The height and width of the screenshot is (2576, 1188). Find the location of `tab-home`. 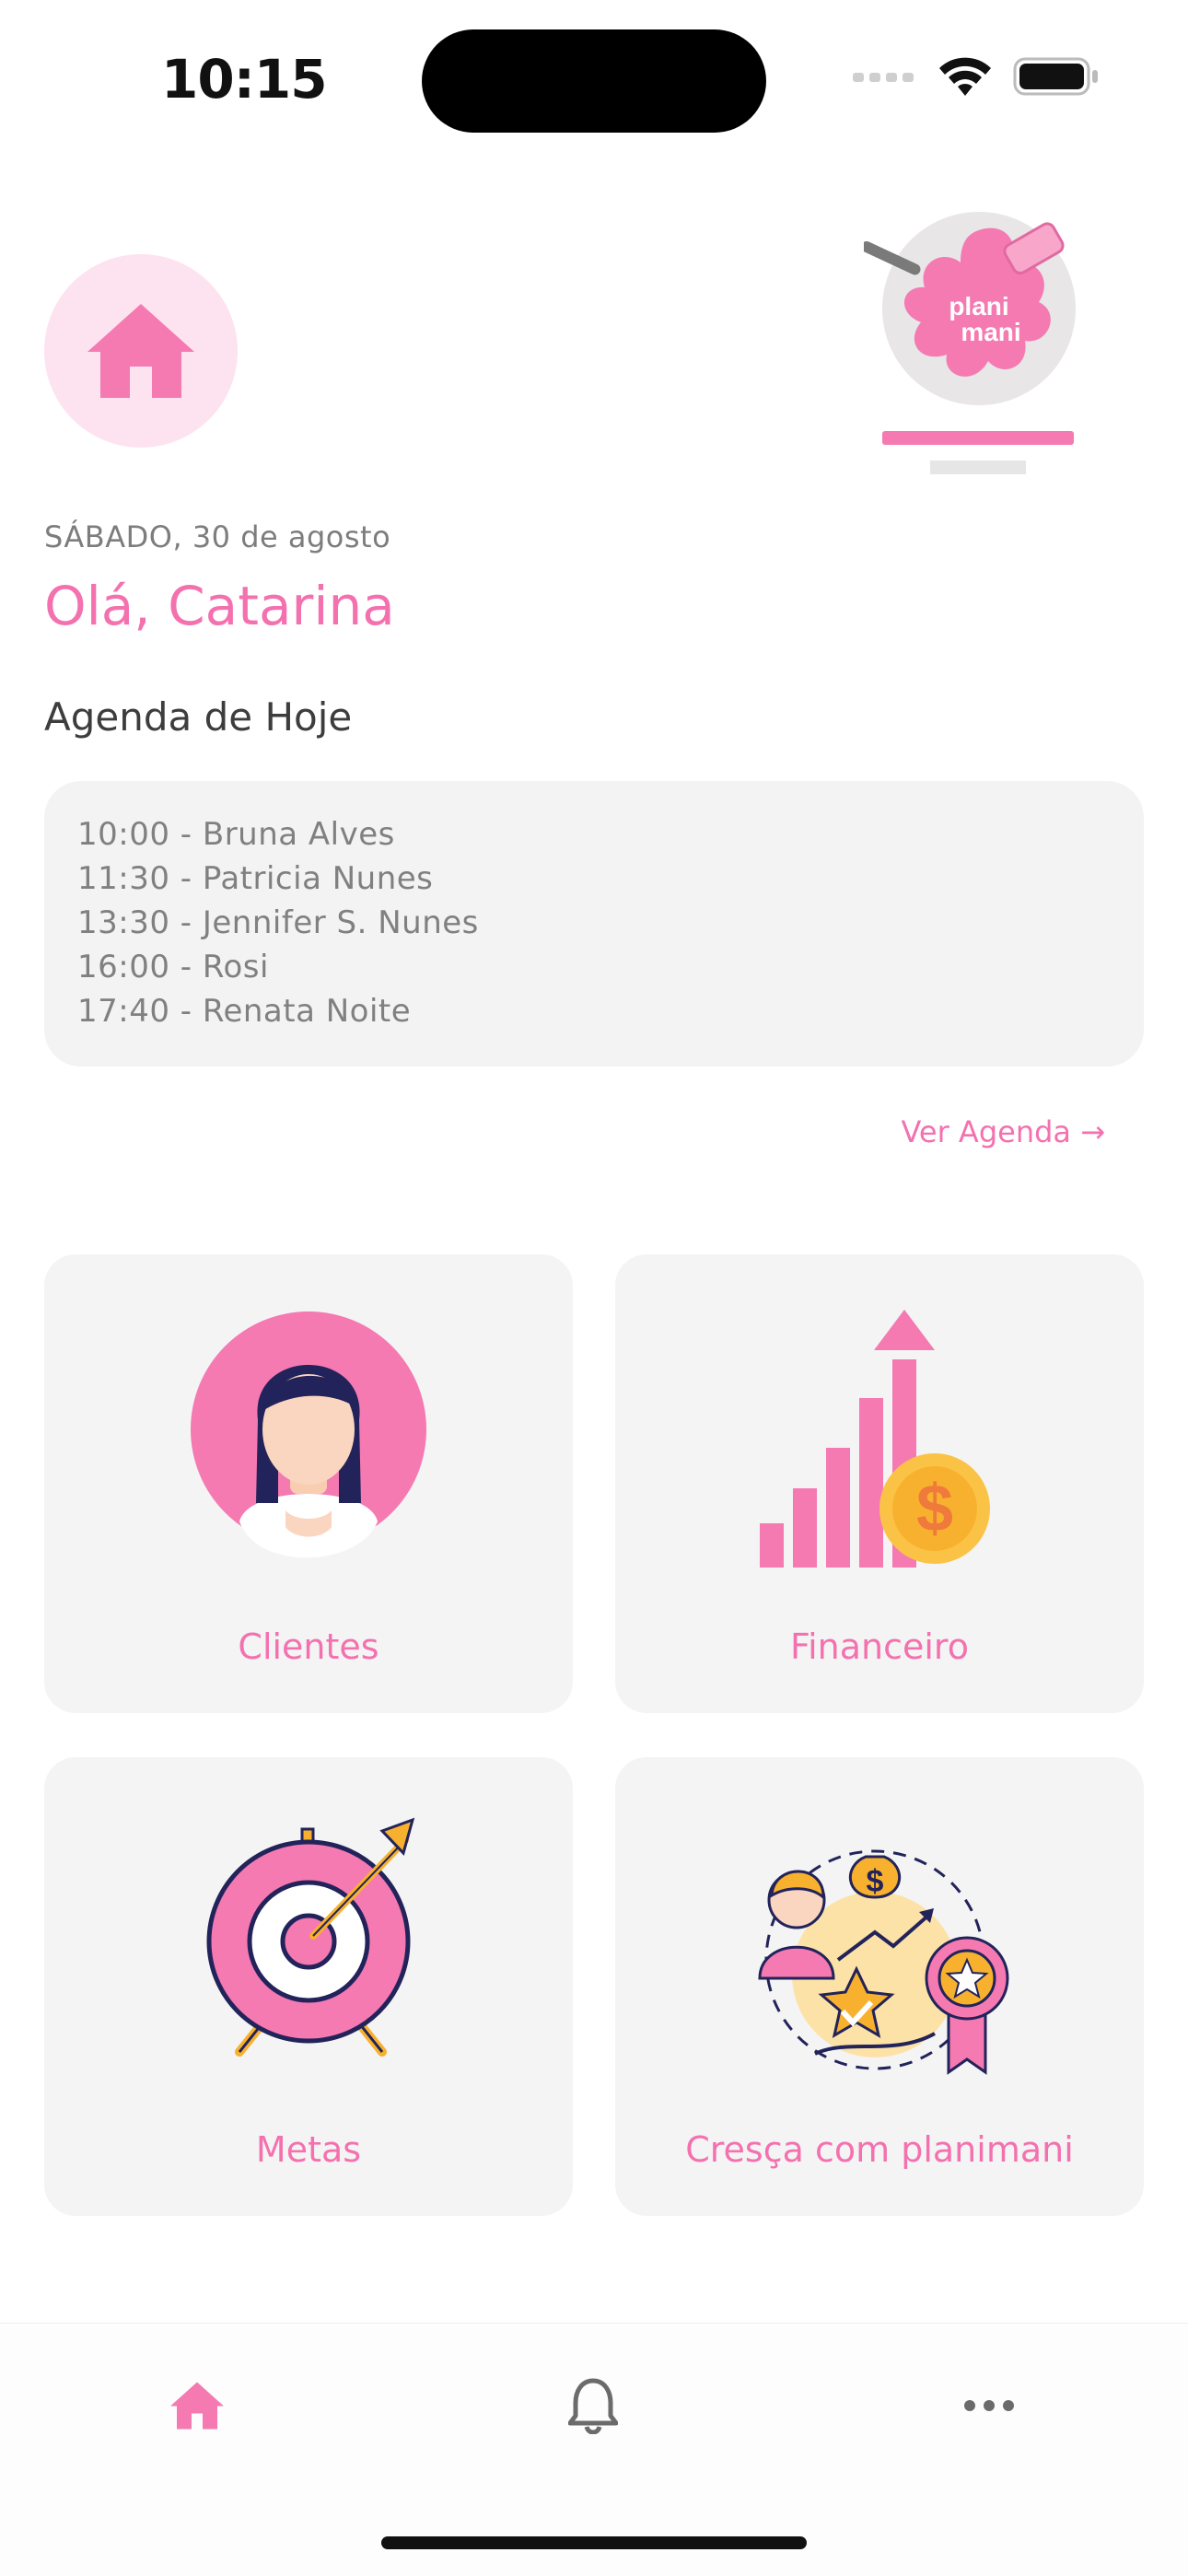

tab-home is located at coordinates (197, 2405).